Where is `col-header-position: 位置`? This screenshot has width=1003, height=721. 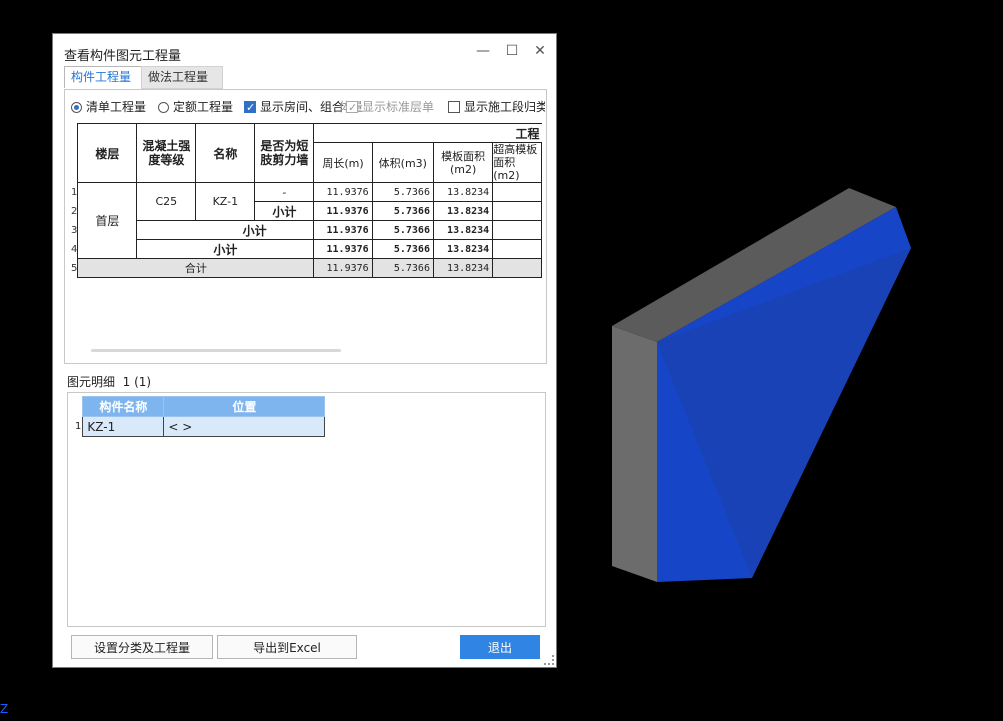
col-header-position: 位置 is located at coordinates (244, 406).